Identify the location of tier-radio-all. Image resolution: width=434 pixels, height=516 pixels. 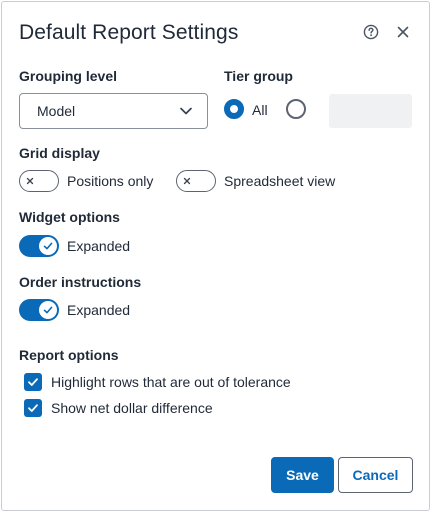
(234, 109).